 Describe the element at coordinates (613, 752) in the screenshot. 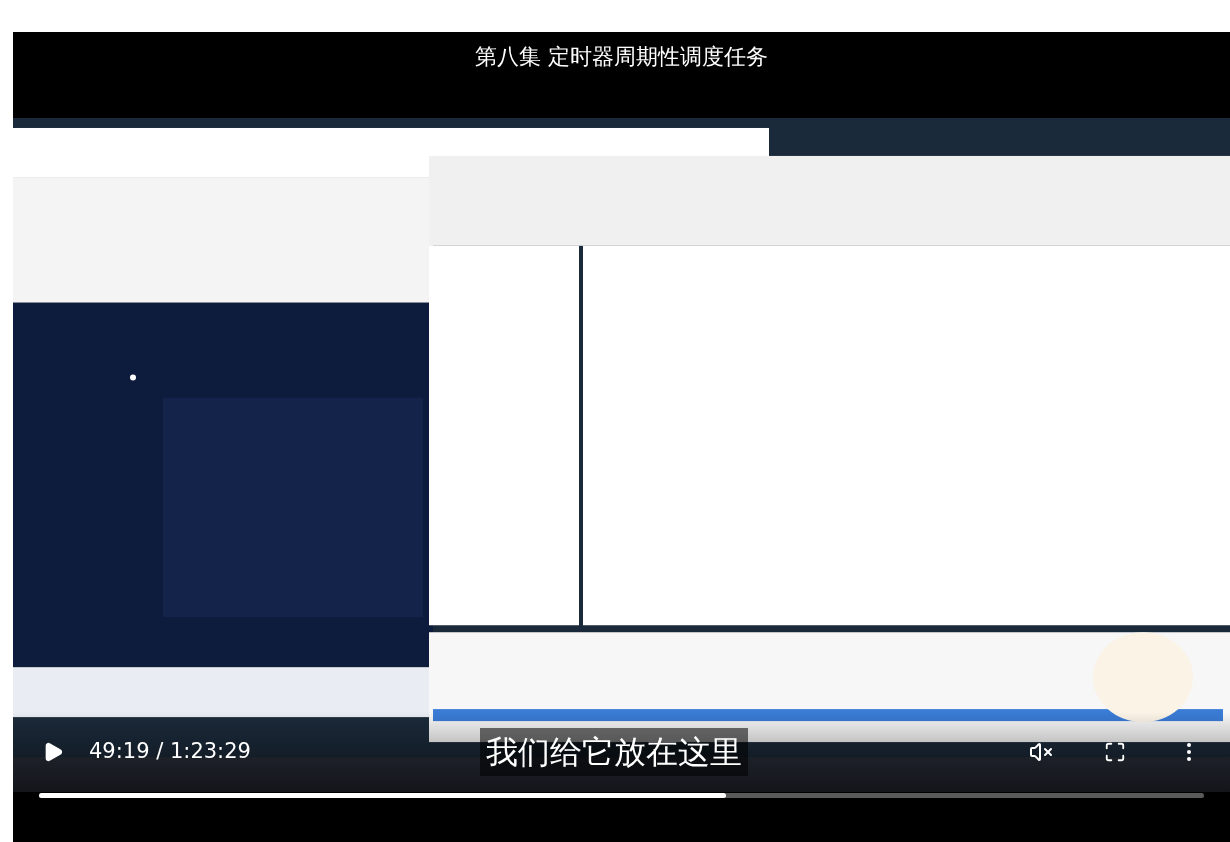

I see `caption: 我们给它放在这里` at that location.